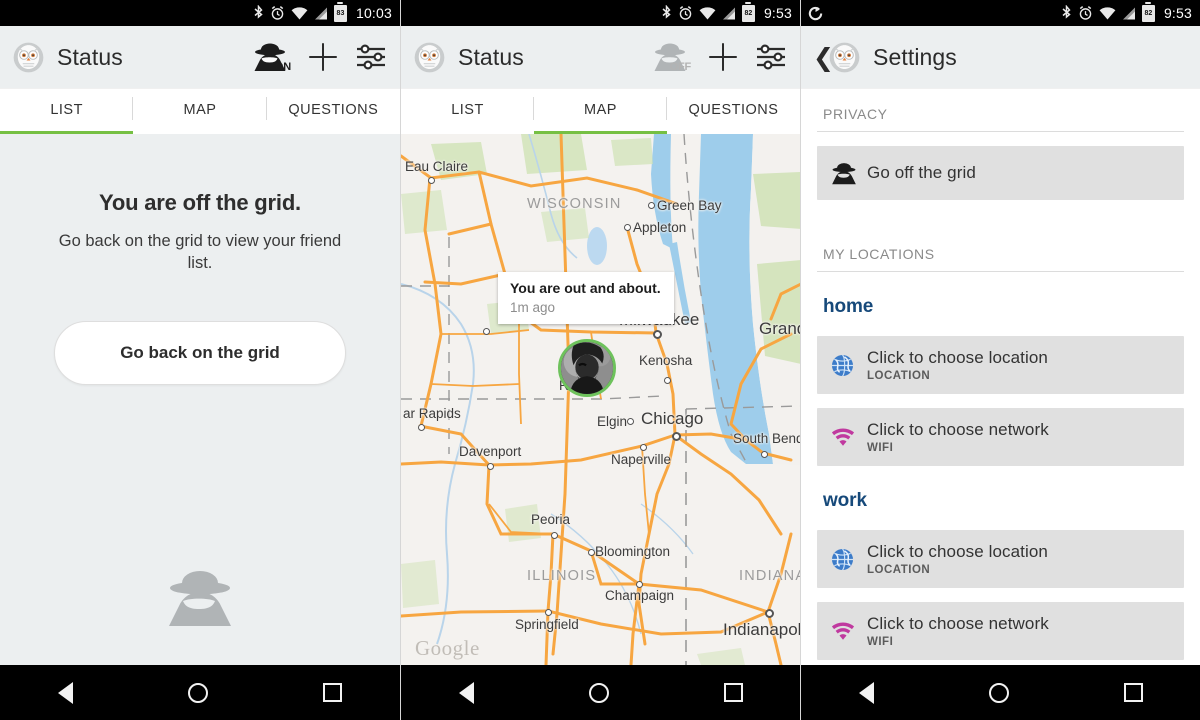  Describe the element at coordinates (587, 368) in the screenshot. I see `user-avatar-marker` at that location.